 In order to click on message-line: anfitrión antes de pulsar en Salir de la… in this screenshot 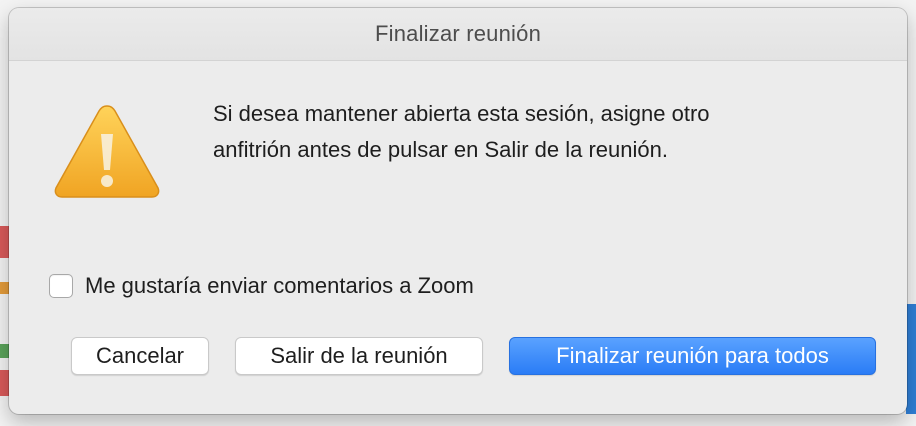, I will do `click(440, 149)`.